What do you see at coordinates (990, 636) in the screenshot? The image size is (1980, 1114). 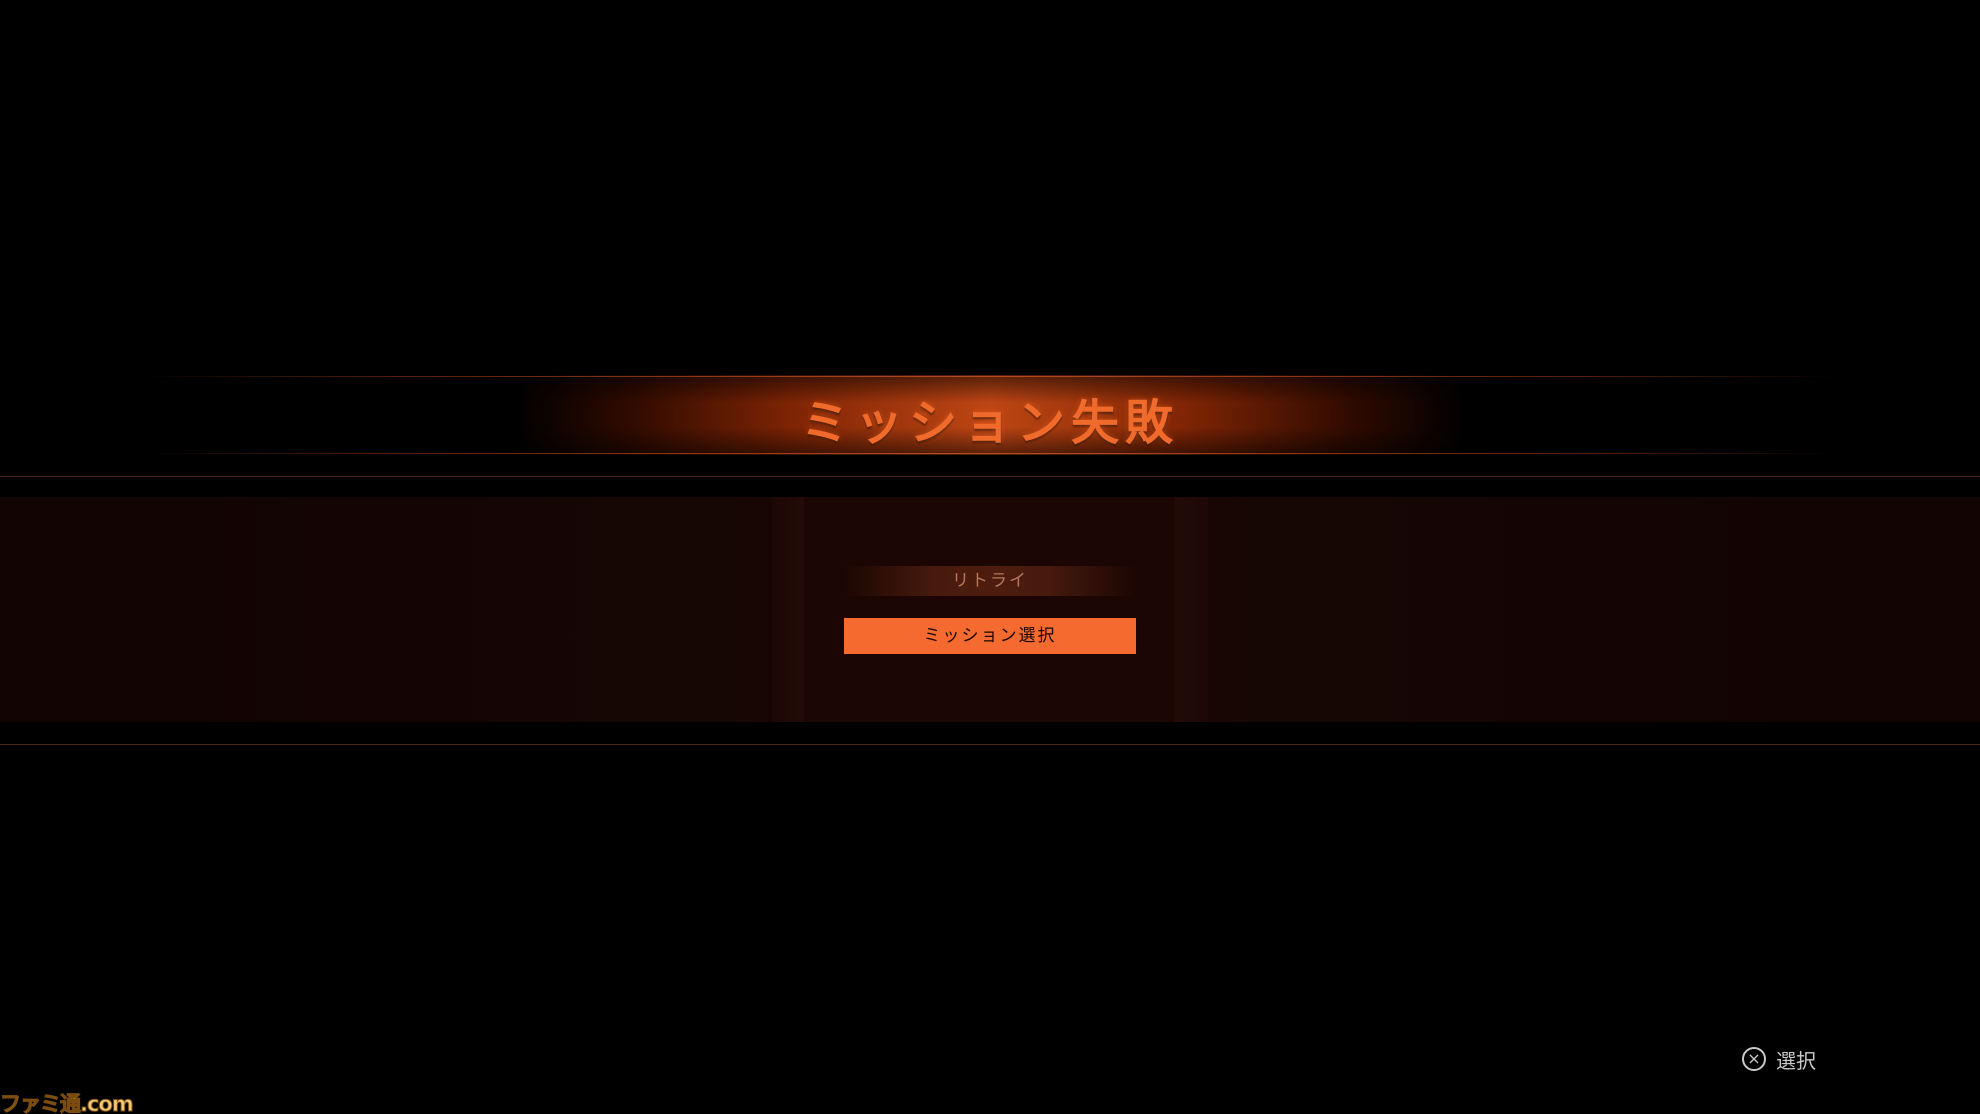 I see `mission-select-menu-item: ミッション選択` at bounding box center [990, 636].